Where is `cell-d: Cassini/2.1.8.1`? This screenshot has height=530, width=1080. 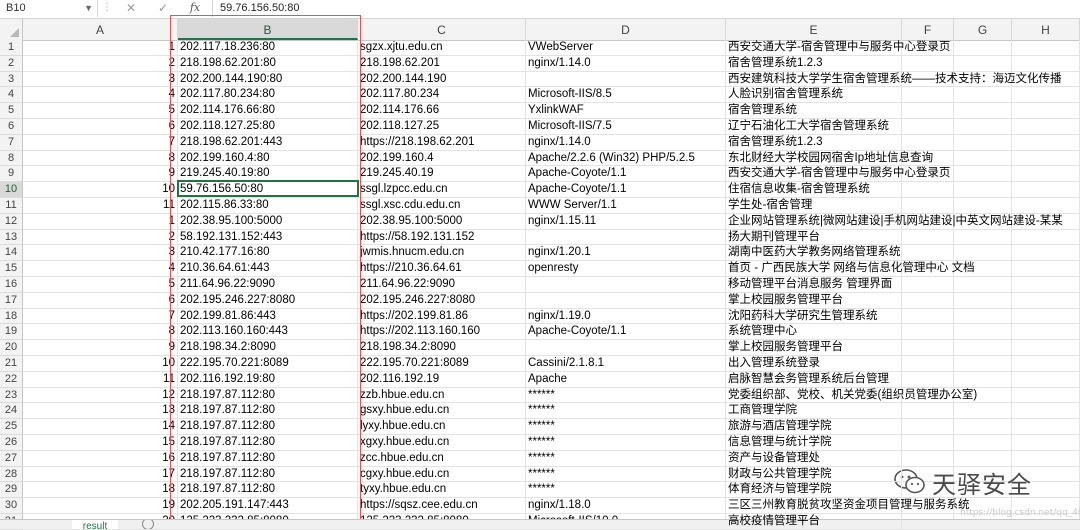
cell-d: Cassini/2.1.8.1 is located at coordinates (626, 364).